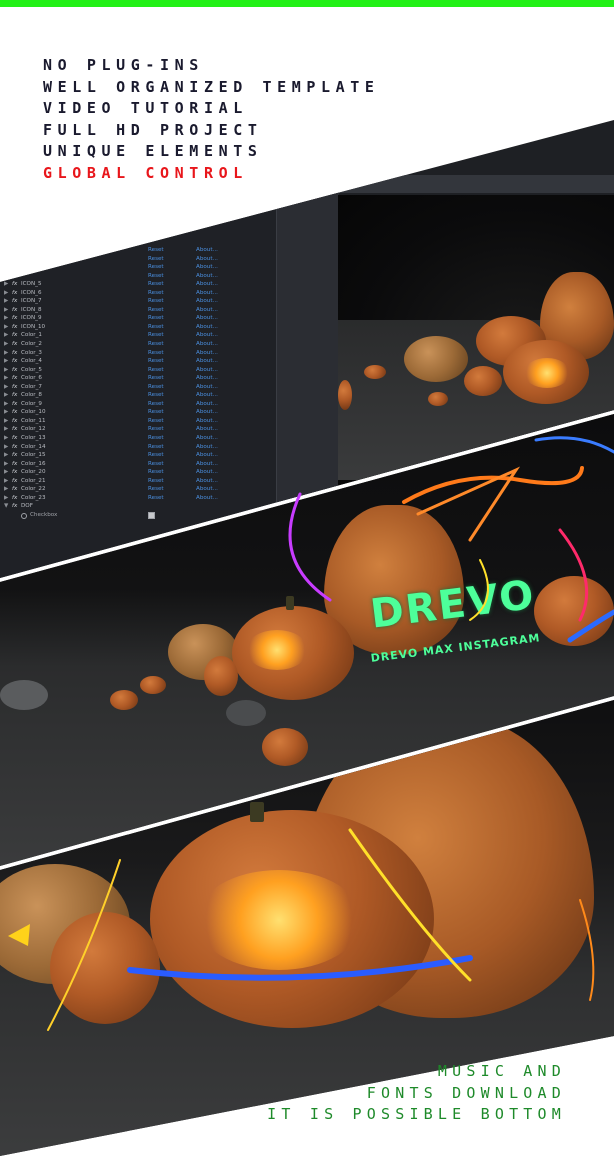 This screenshot has height=1156, width=614. Describe the element at coordinates (19, 935) in the screenshot. I see `yellow-triangle` at that location.